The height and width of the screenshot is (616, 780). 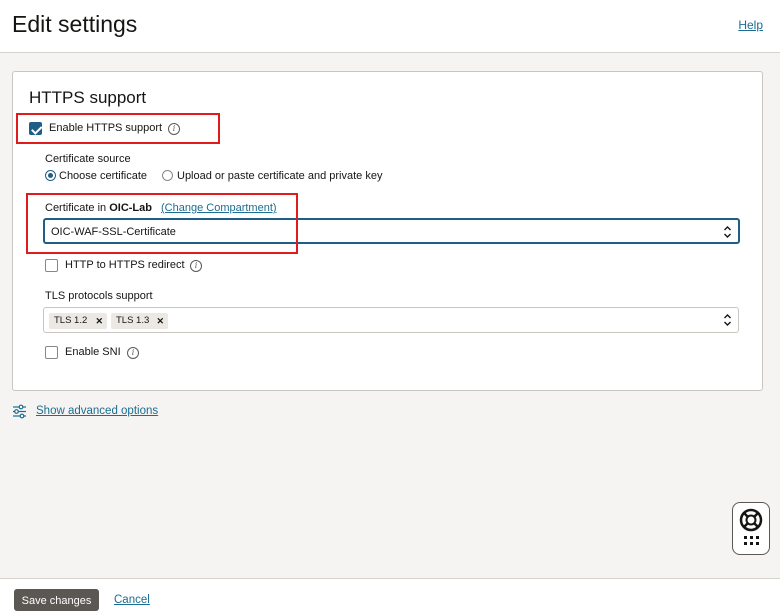 What do you see at coordinates (391, 231) in the screenshot?
I see `certificate-select: OIC-WAF-SSL-Certificate` at bounding box center [391, 231].